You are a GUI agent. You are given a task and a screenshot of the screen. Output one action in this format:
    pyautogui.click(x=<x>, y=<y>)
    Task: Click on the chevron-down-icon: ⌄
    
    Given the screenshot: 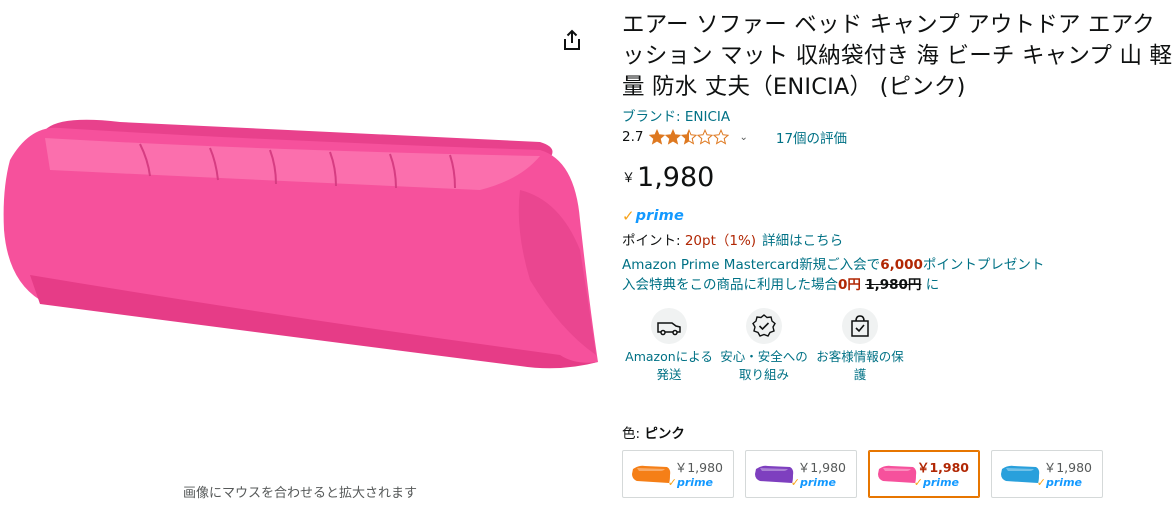 What is the action you would take?
    pyautogui.click(x=743, y=137)
    